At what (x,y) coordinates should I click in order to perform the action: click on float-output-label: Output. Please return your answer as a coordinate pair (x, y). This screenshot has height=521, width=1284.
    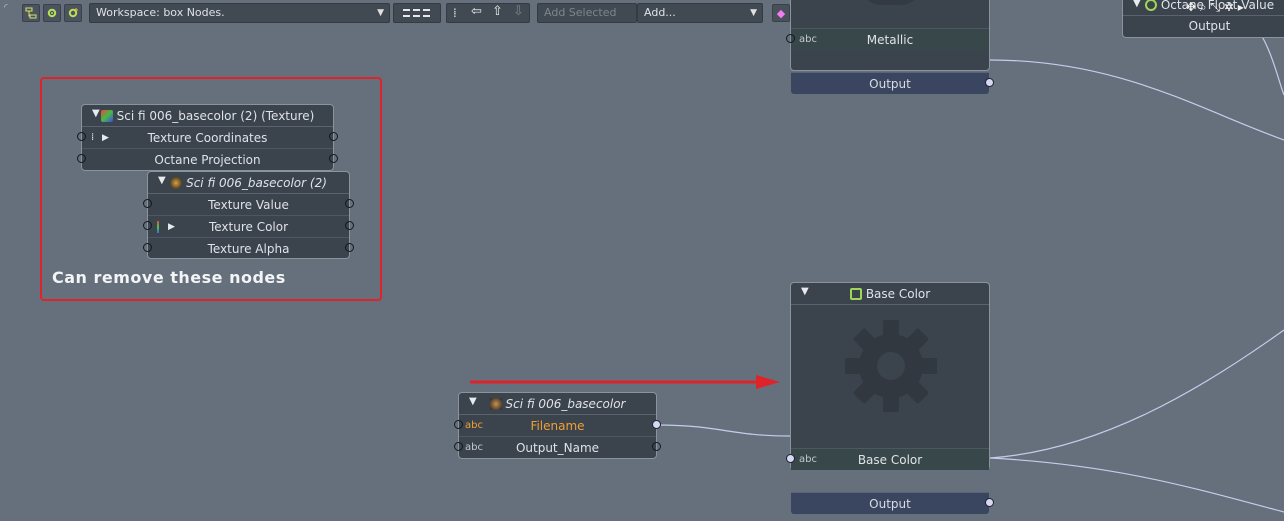
    Looking at the image, I should click on (1209, 26).